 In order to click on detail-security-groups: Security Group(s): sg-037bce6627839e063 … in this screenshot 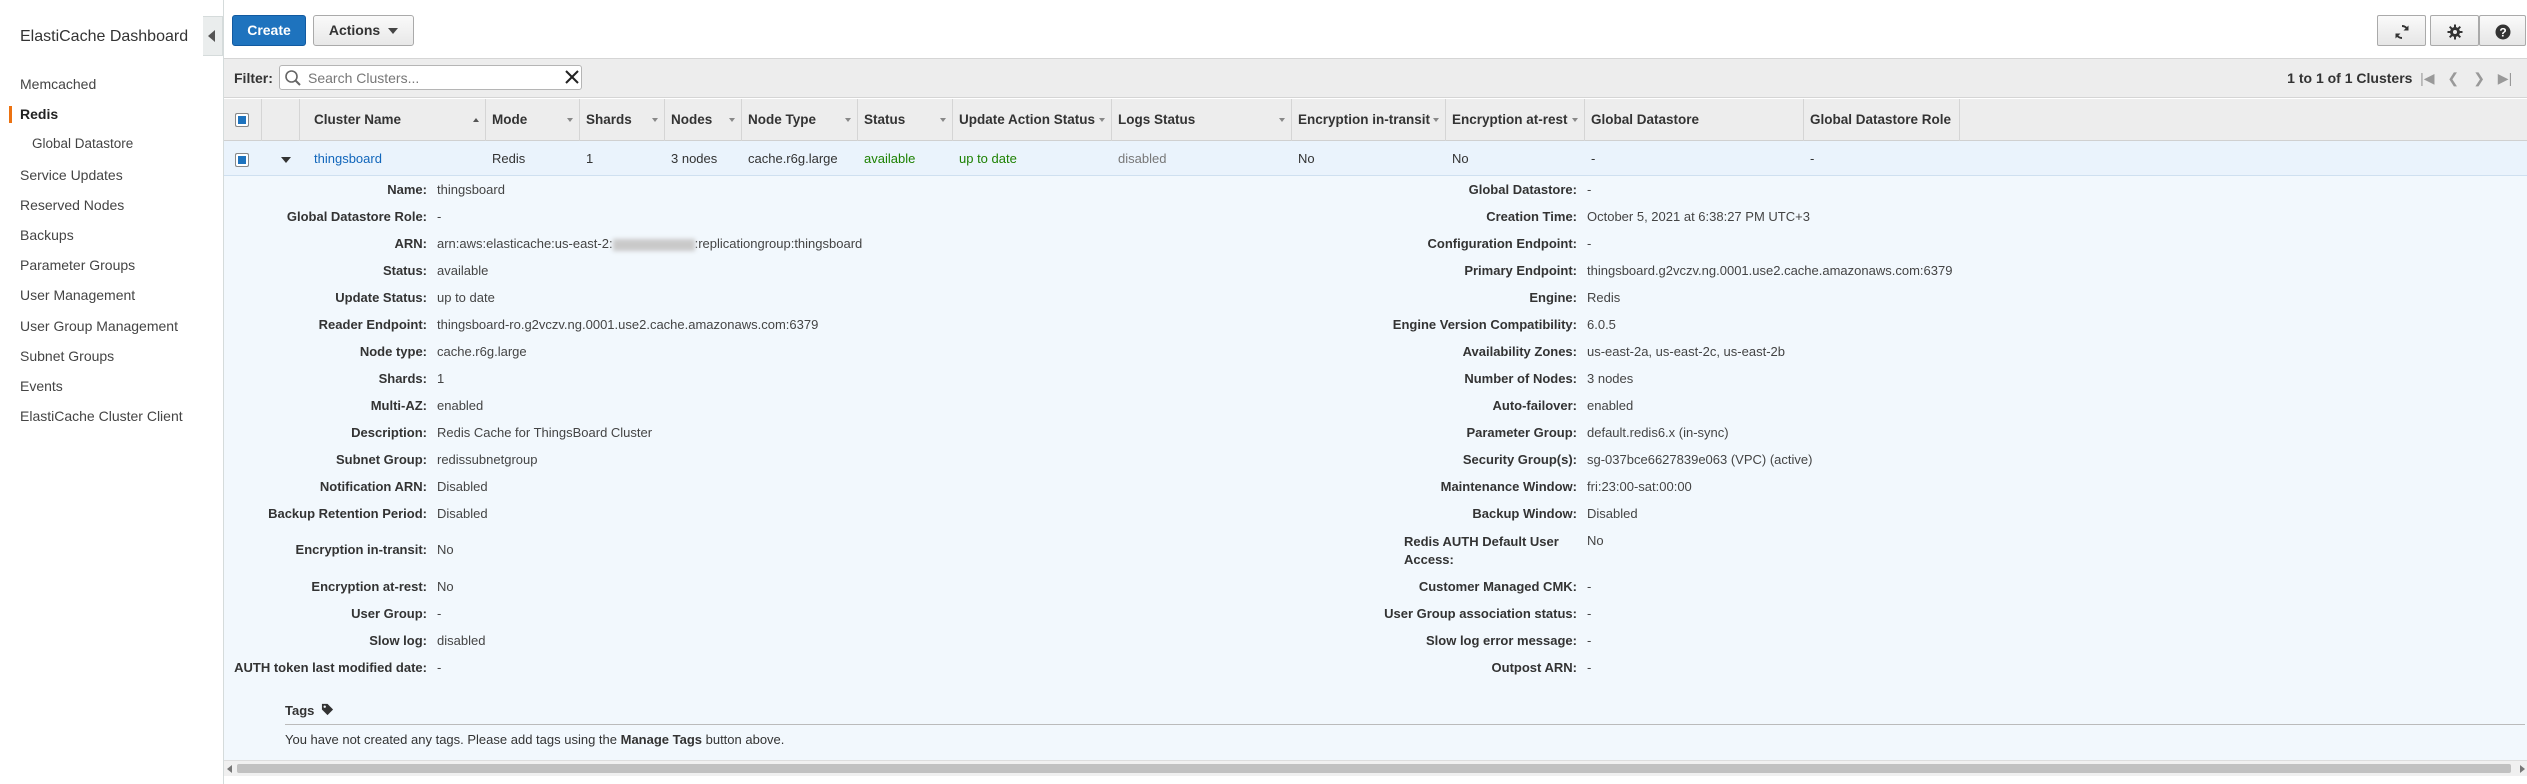, I will do `click(1637, 459)`.